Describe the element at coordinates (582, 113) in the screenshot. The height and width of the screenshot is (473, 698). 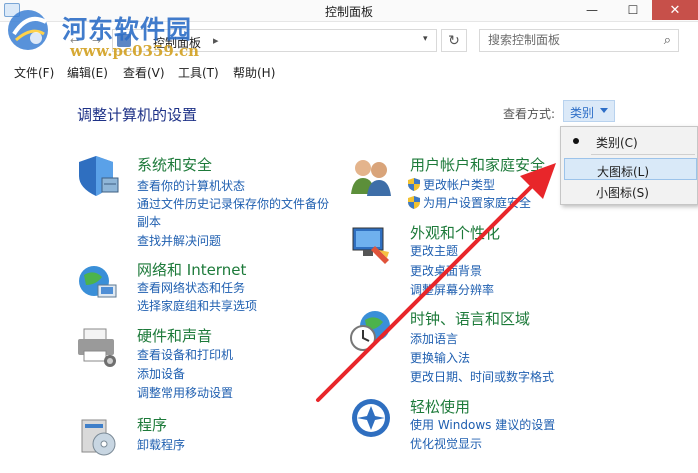
I see `view-by-value: 类别` at that location.